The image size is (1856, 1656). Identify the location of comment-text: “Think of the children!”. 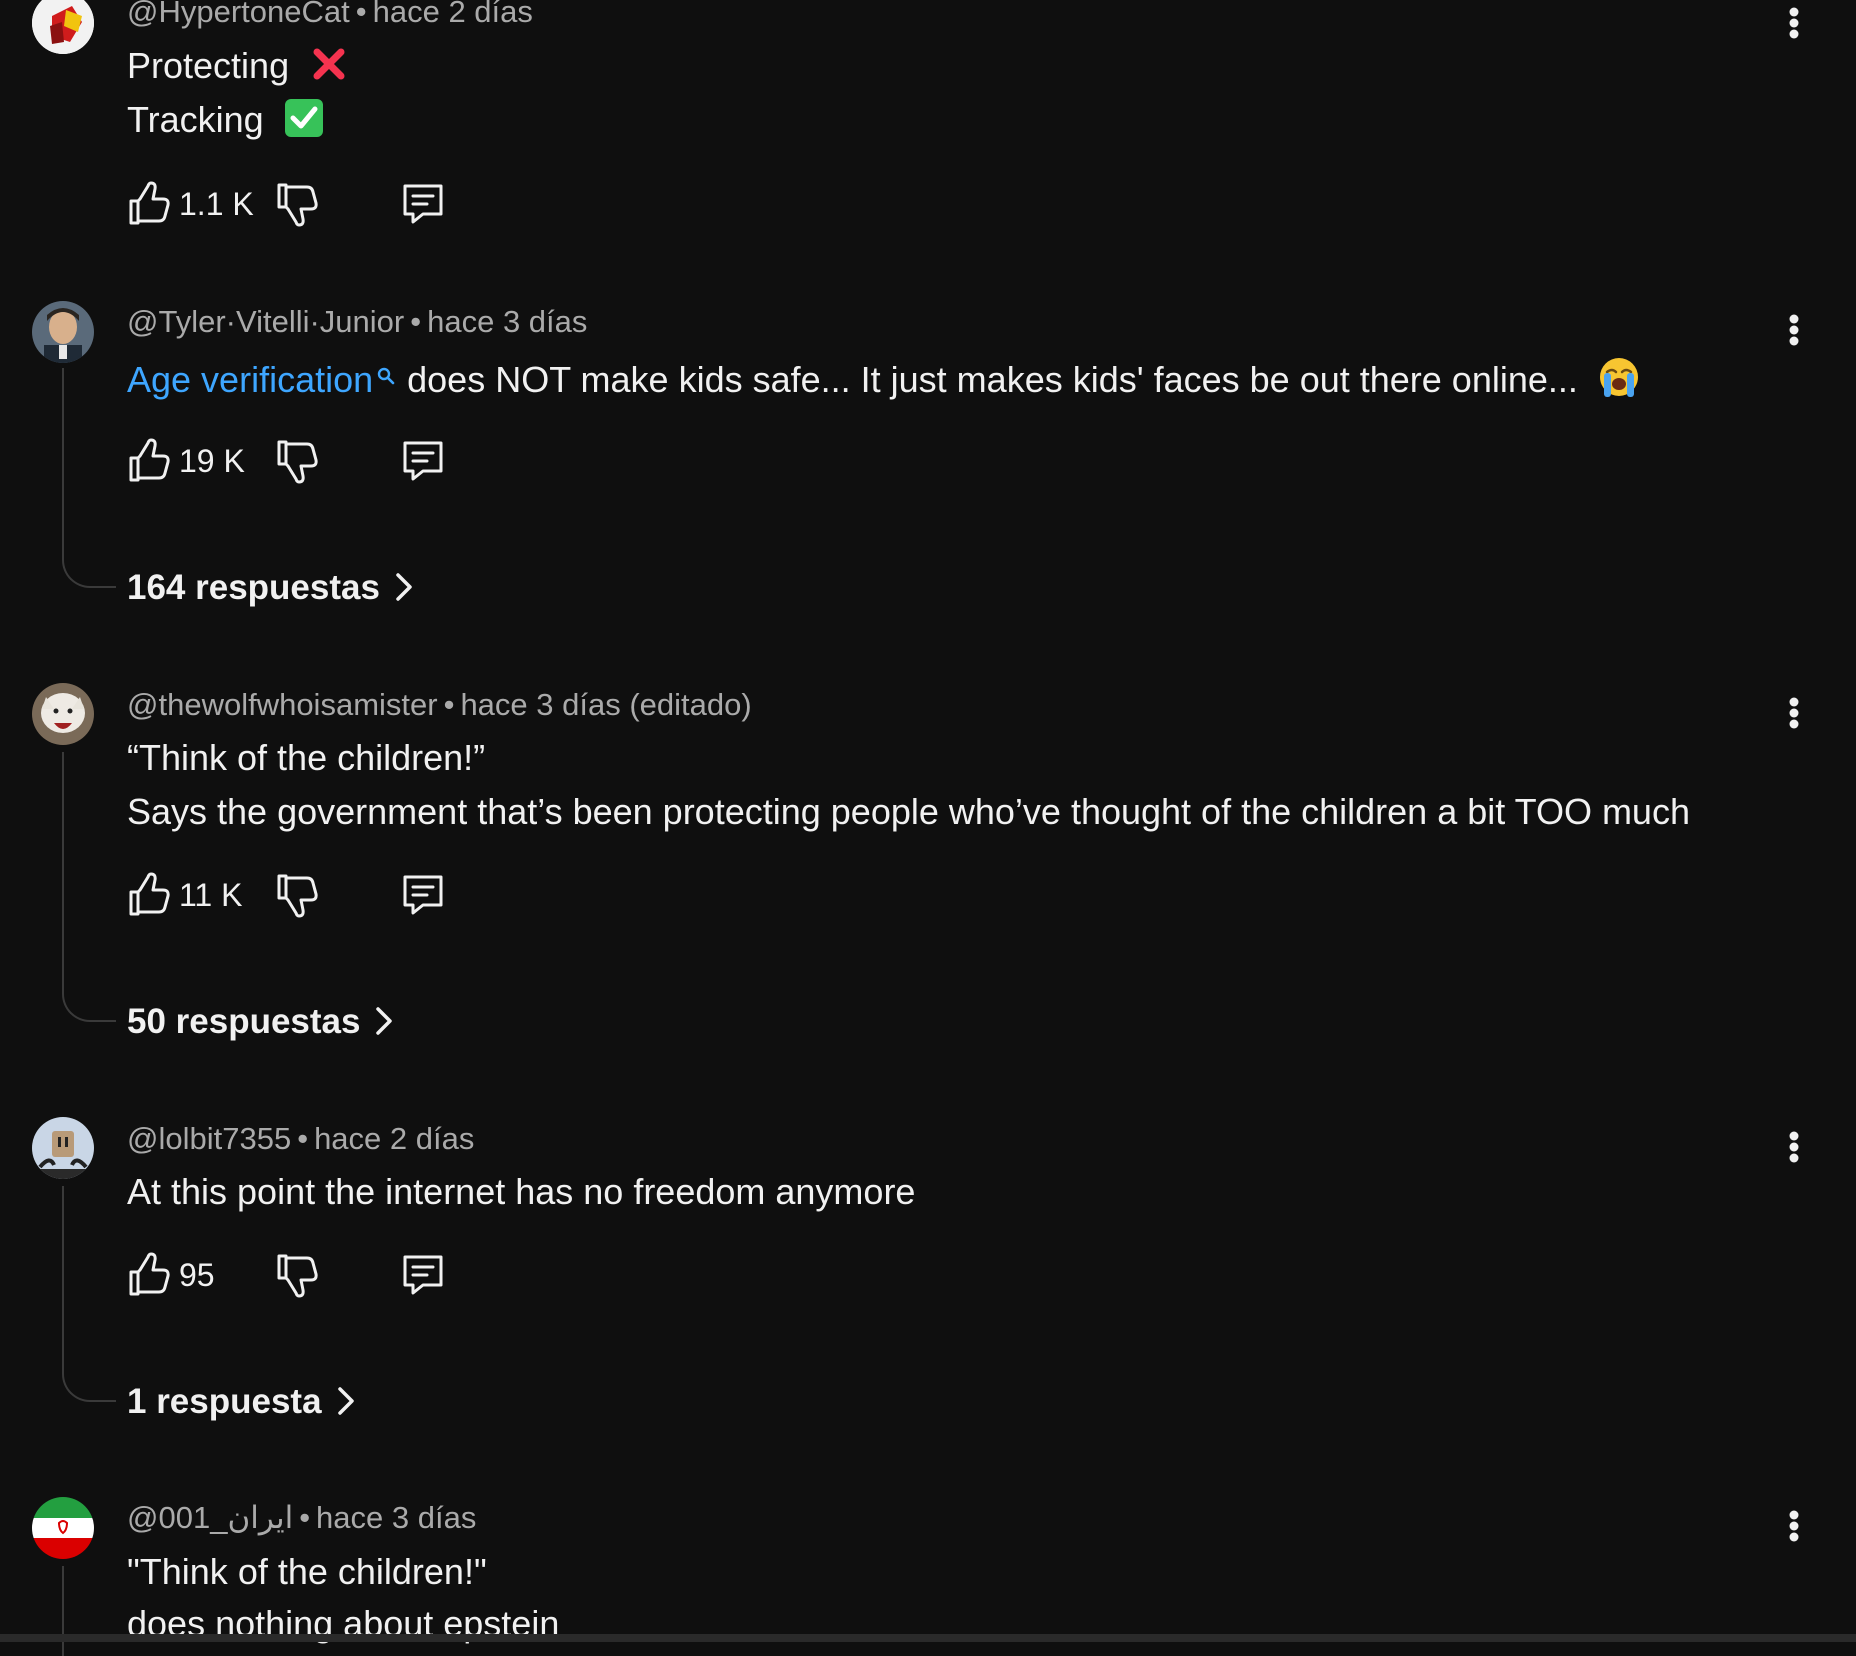
(306, 757).